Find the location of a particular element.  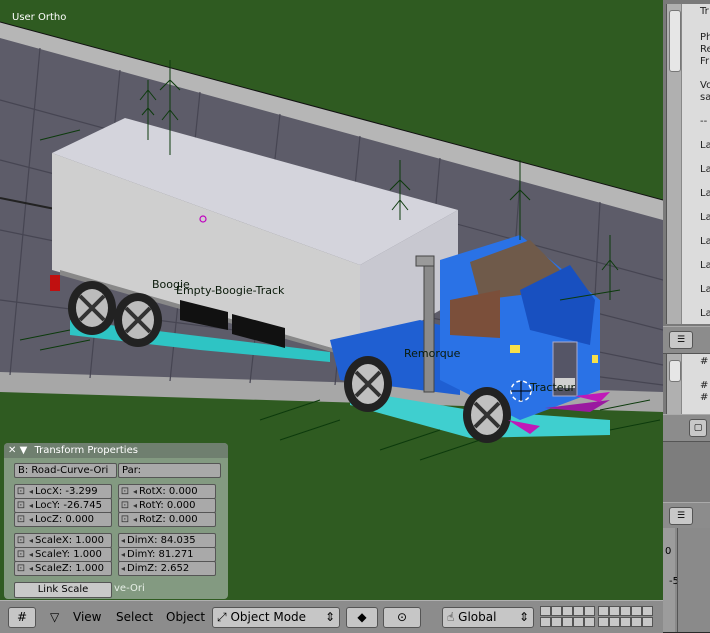

text-line: Ph is located at coordinates (705, 37).